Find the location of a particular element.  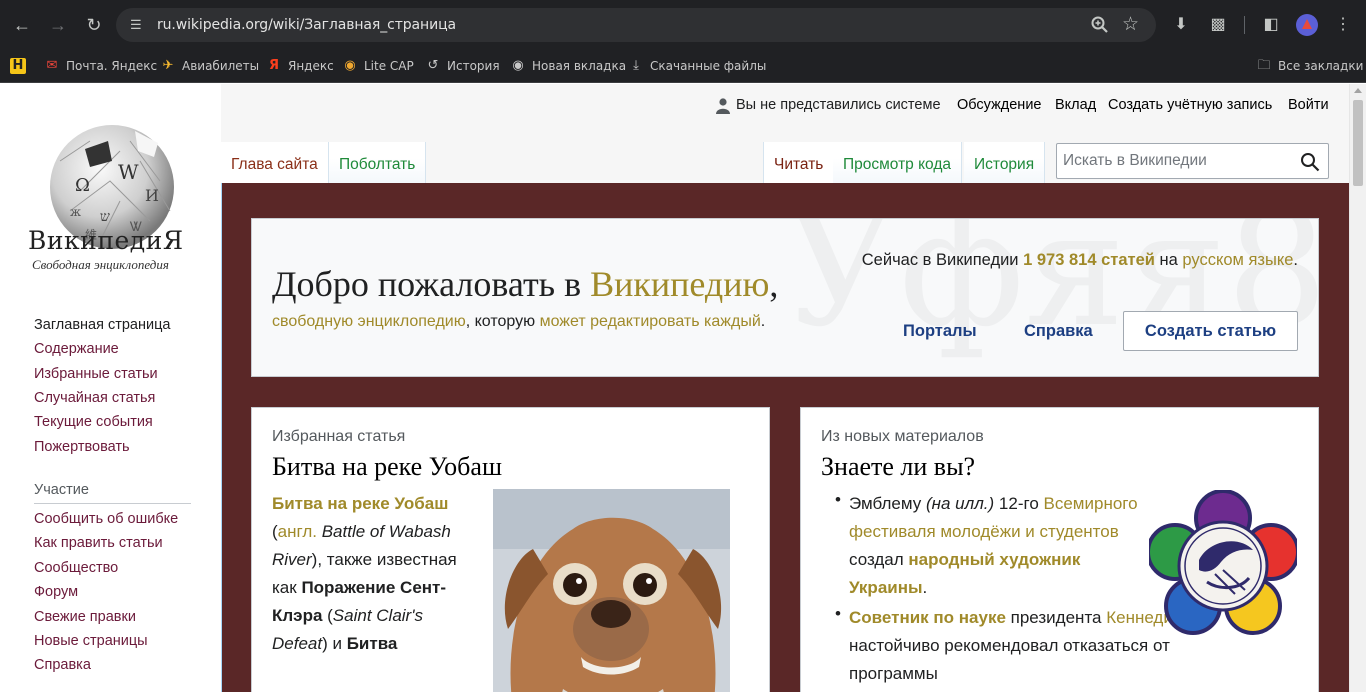

sidebar-item-how-to-edit: Как править статьи is located at coordinates (98, 543).